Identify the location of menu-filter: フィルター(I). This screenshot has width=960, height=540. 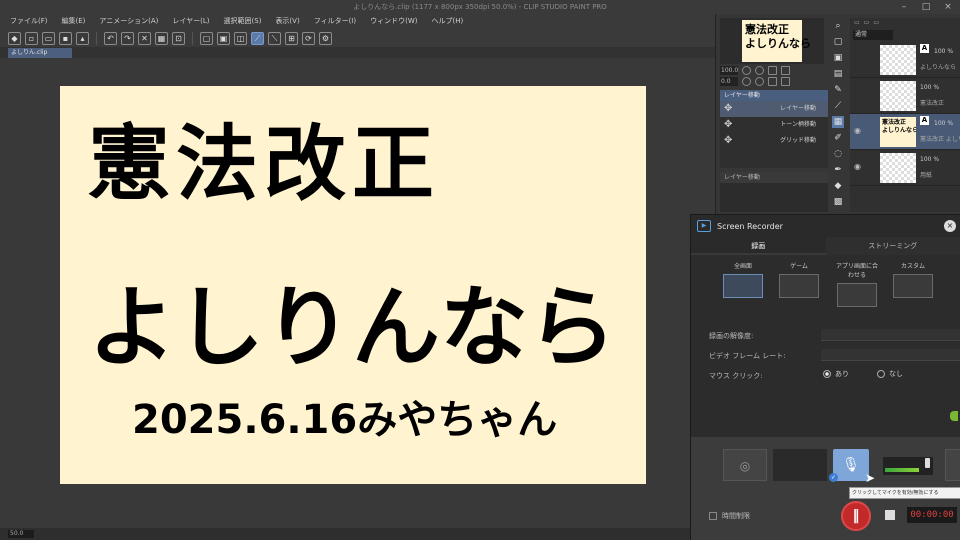
(335, 21).